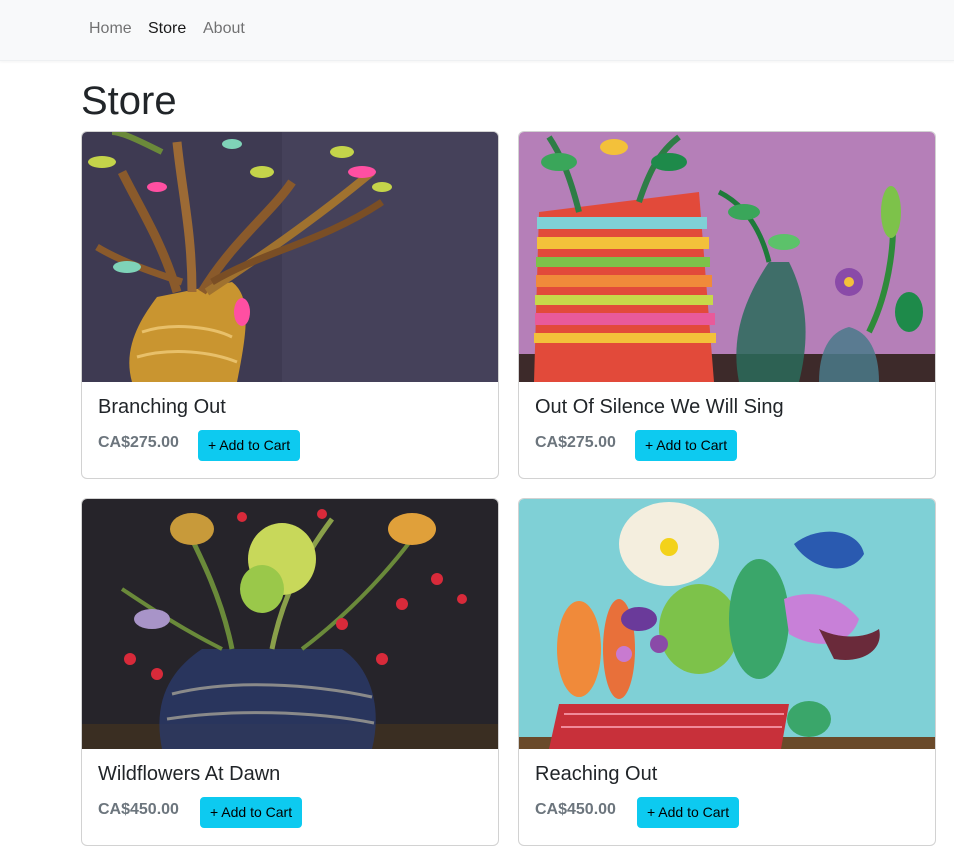 The image size is (954, 868). What do you see at coordinates (290, 427) in the screenshot?
I see `card-body: Branching Out CA$275.00 + Add to Cart` at bounding box center [290, 427].